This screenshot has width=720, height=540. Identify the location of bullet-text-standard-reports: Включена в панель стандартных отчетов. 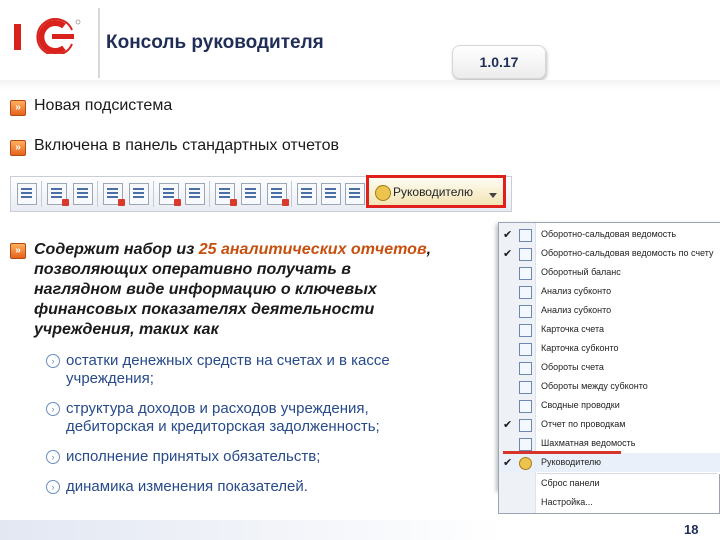
(186, 145).